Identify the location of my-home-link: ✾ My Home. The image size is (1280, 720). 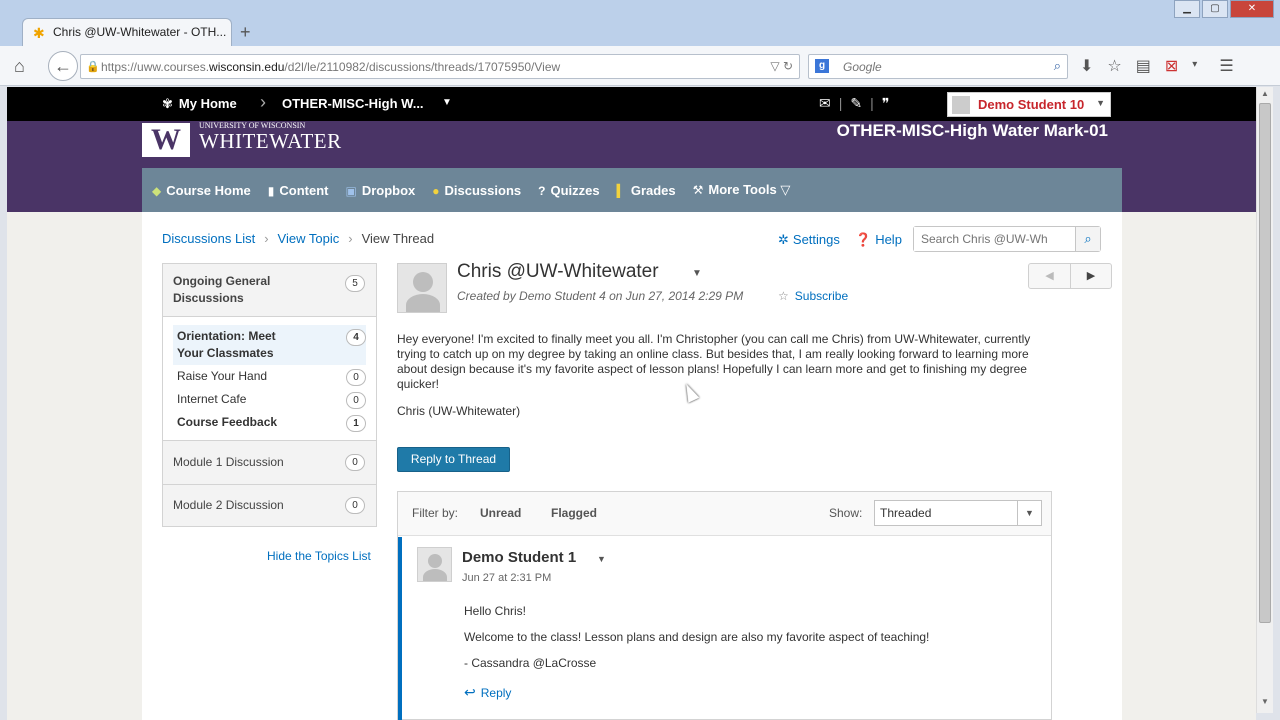
(199, 104).